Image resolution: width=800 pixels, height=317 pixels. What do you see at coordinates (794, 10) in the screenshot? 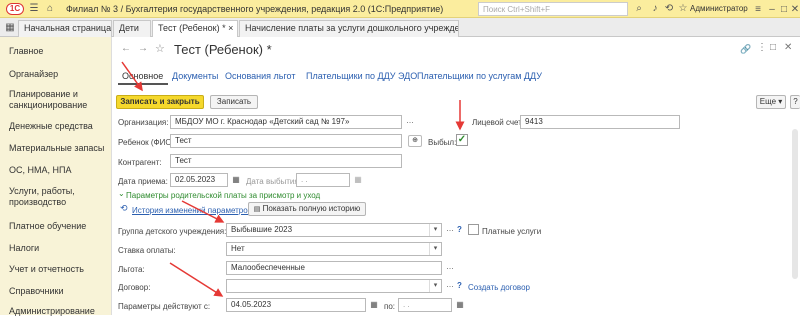
I see `close-icon: ✕` at bounding box center [794, 10].